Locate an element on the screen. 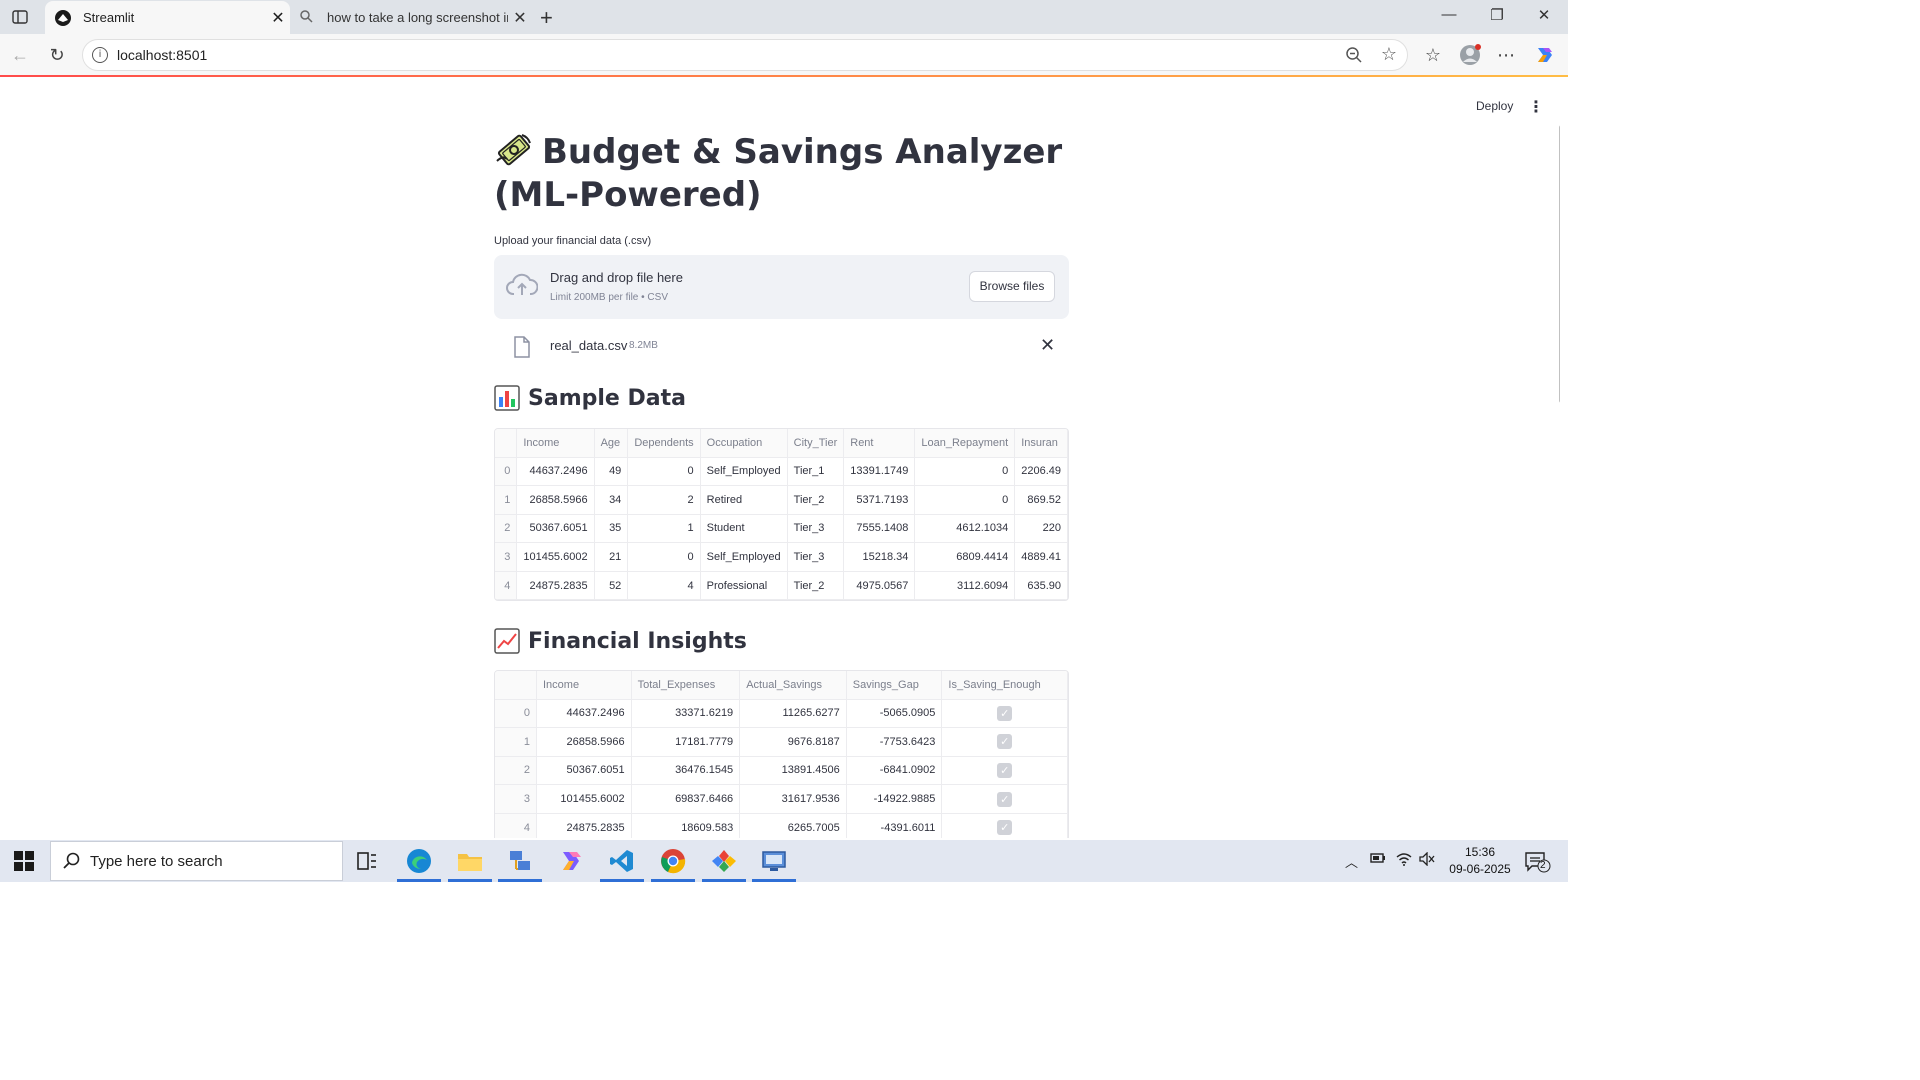 The height and width of the screenshot is (1080, 1920). column-header: Occupation is located at coordinates (744, 443).